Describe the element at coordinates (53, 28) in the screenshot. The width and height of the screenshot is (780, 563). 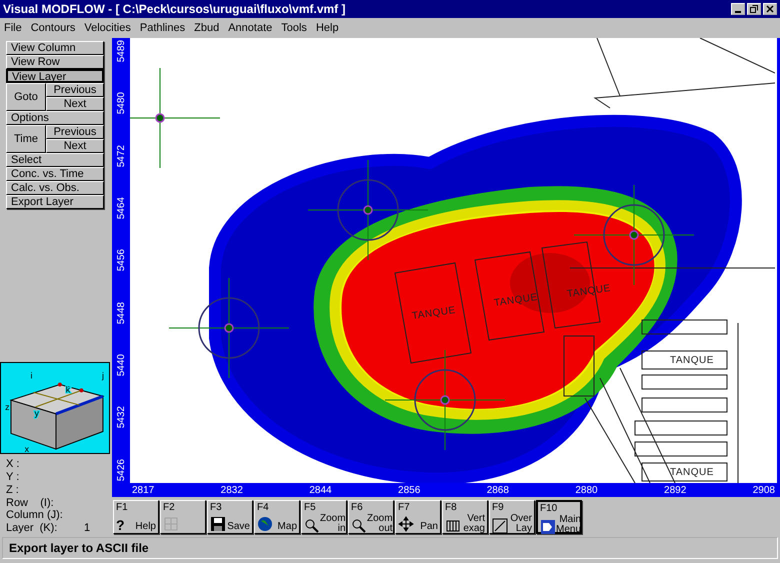
I see `menu-item: Contours` at that location.